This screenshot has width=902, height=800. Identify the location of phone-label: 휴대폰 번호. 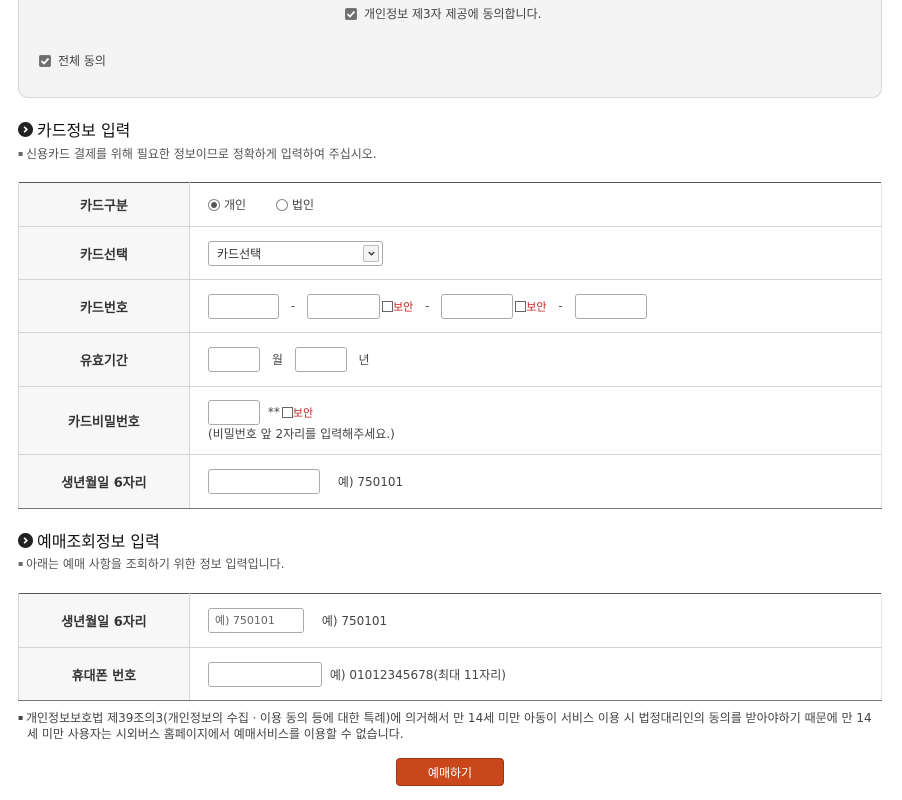
(104, 674).